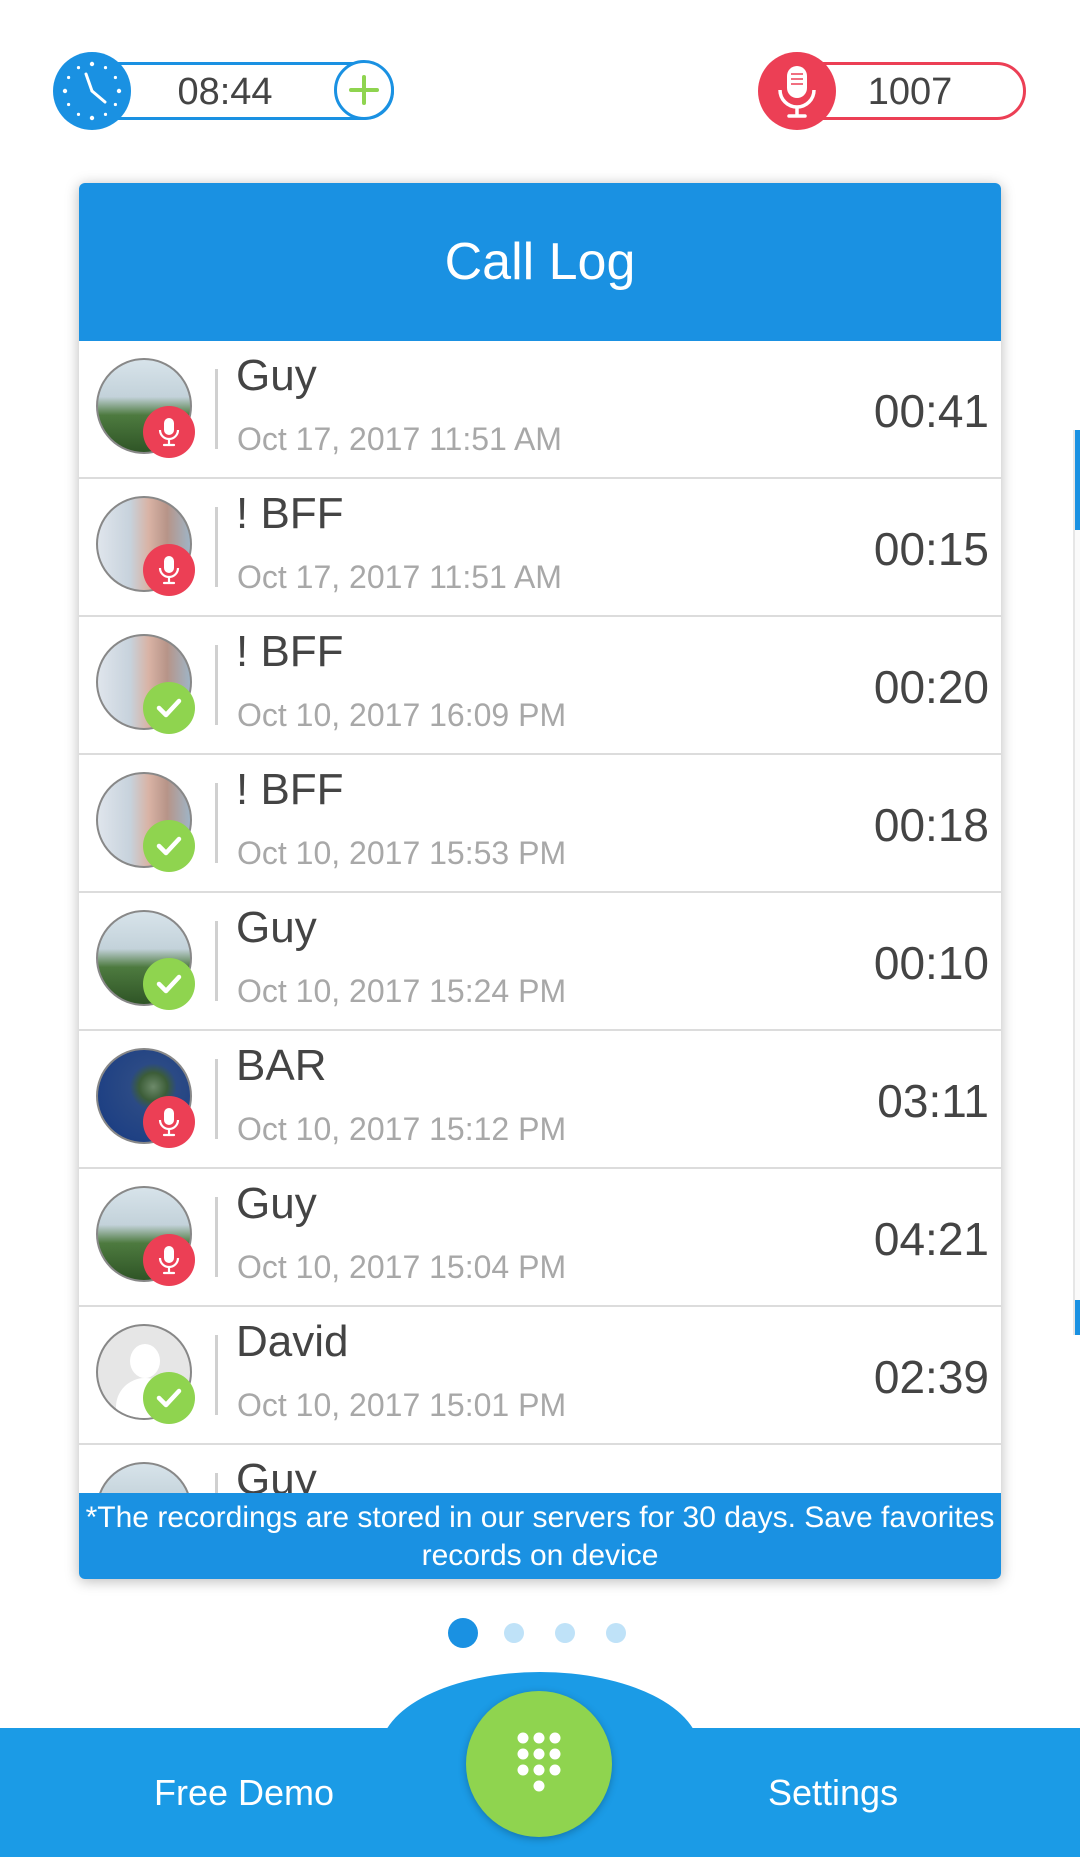 Image resolution: width=1080 pixels, height=1857 pixels. I want to click on call-log-row: ! BFF Oct 10, 2017 16:09 PM 00:20, so click(540, 686).